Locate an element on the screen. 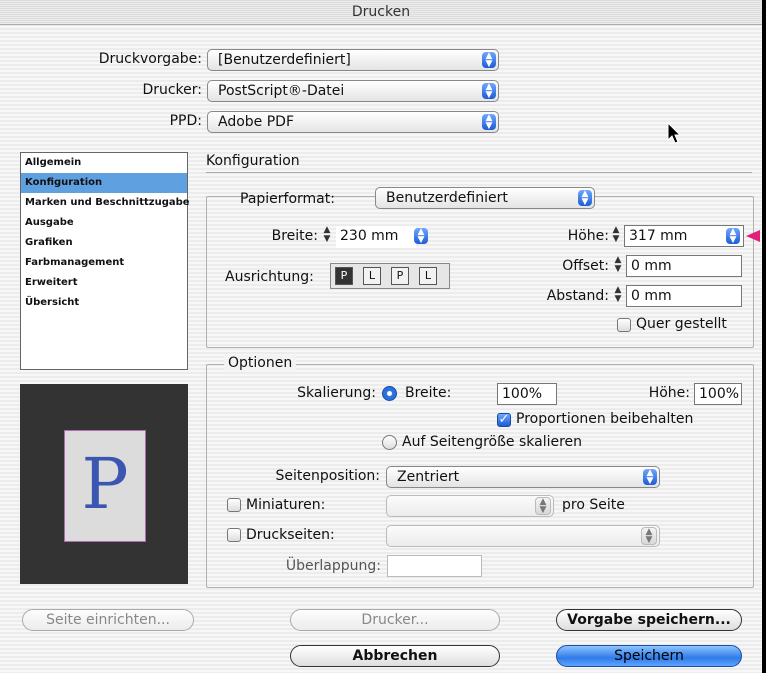  cancel-button: Abbrechen is located at coordinates (395, 656).